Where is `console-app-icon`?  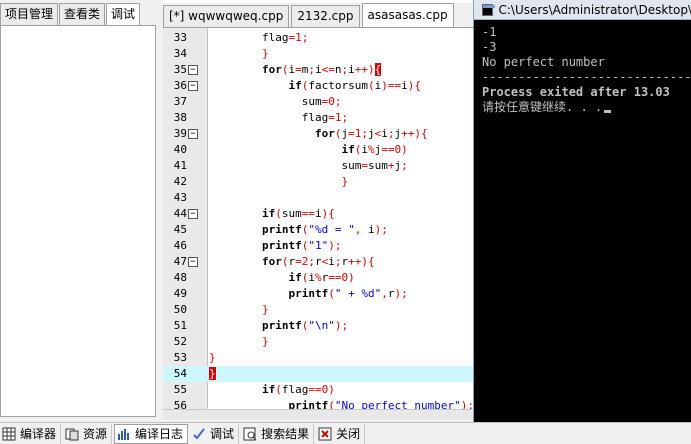
console-app-icon is located at coordinates (488, 9).